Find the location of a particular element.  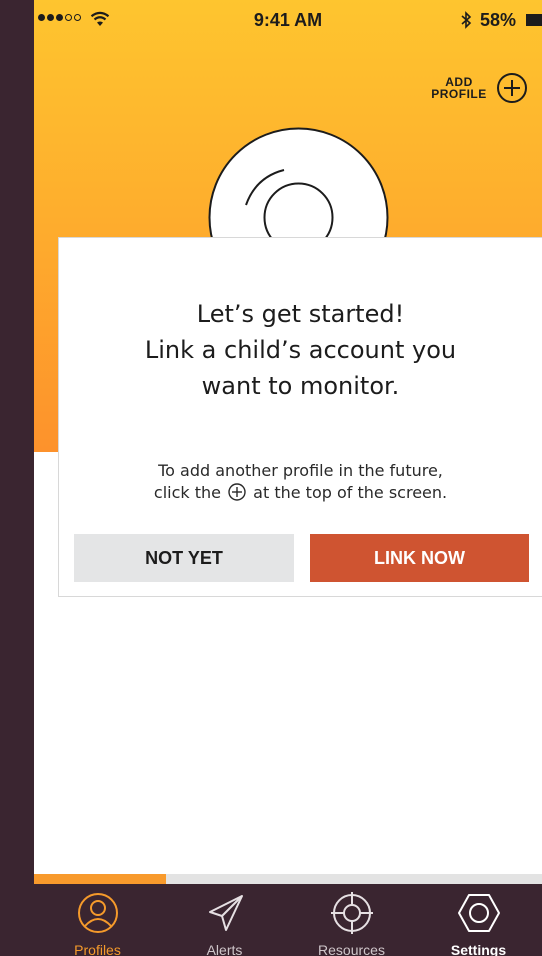

lifebuoy-icon is located at coordinates (351, 913).